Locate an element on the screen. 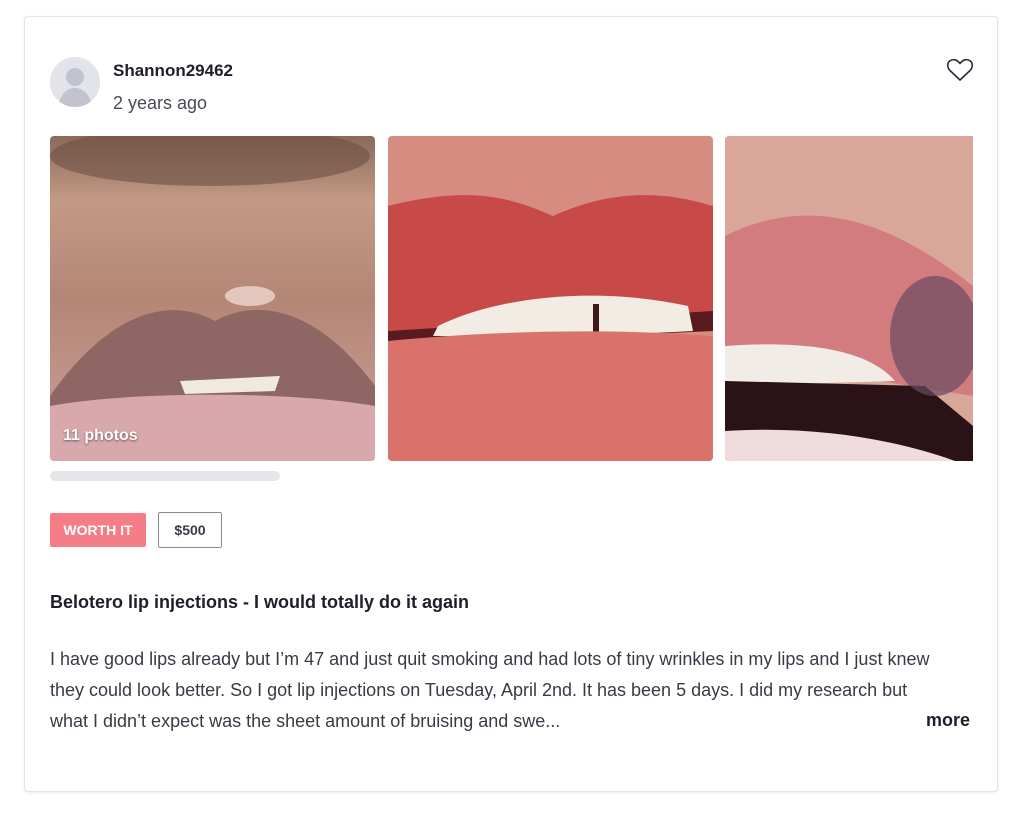  gallery-scrollbar is located at coordinates (165, 476).